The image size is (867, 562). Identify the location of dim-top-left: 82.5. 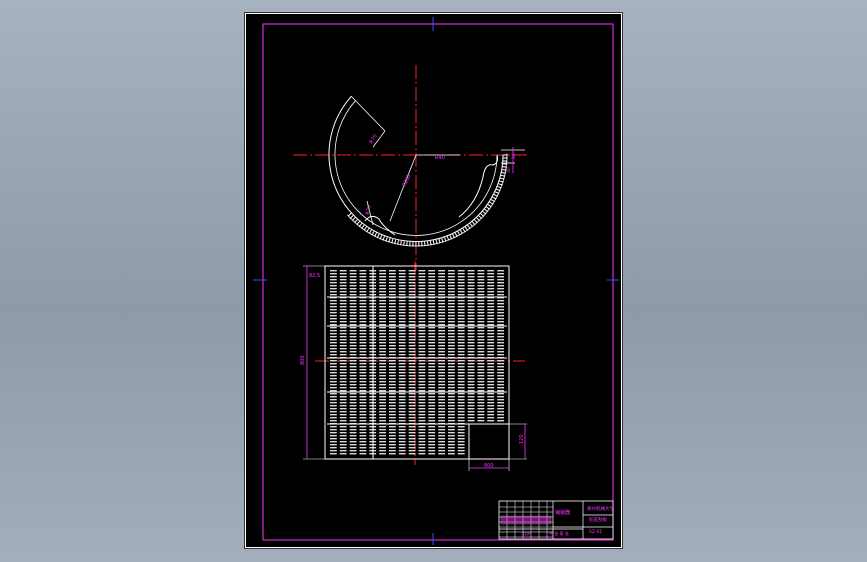
(314, 276).